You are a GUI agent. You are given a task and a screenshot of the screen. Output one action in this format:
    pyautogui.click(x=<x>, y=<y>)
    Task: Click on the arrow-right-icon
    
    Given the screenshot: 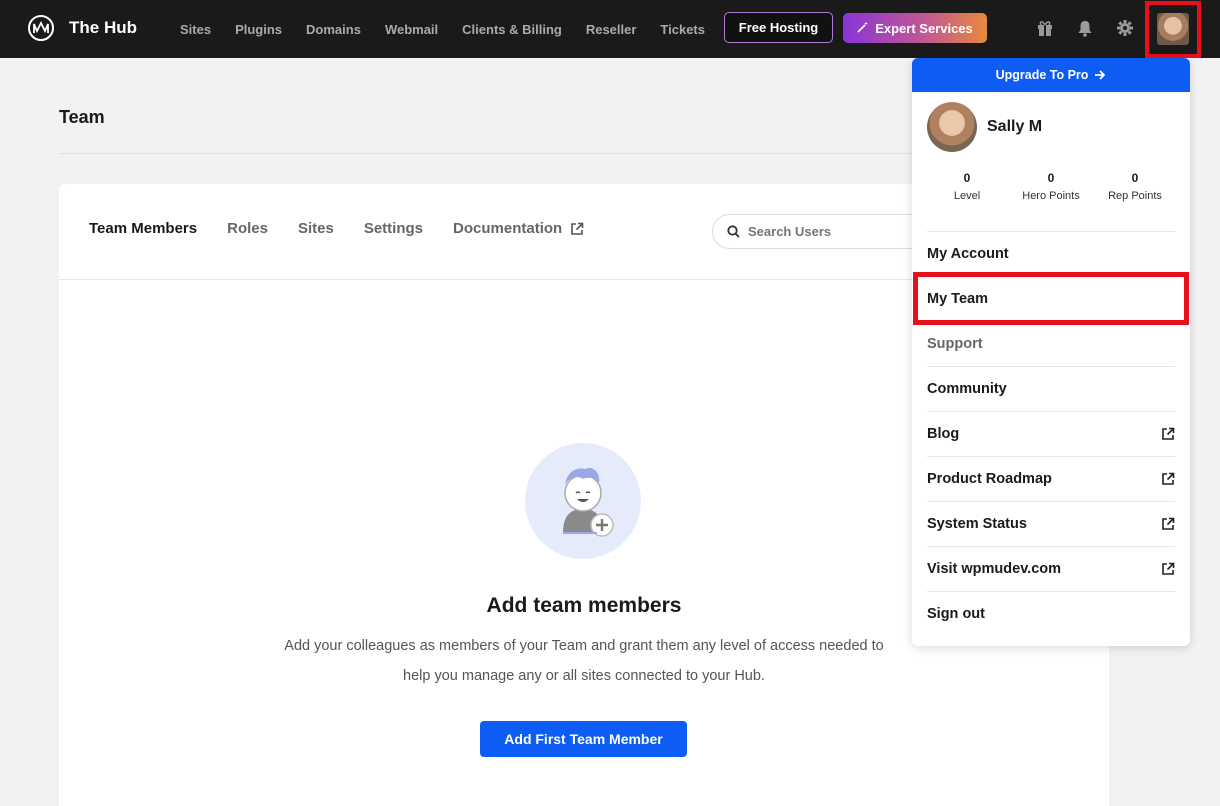 What is the action you would take?
    pyautogui.click(x=1100, y=75)
    